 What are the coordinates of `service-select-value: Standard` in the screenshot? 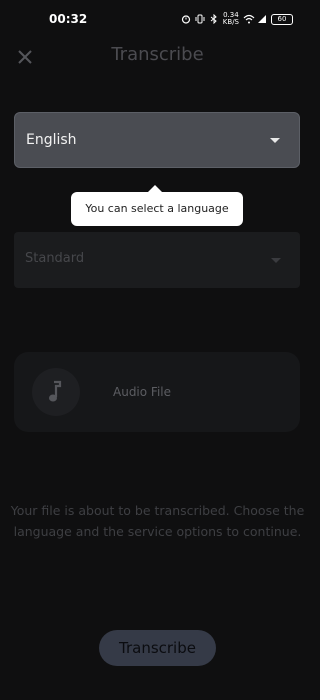 It's located at (55, 258).